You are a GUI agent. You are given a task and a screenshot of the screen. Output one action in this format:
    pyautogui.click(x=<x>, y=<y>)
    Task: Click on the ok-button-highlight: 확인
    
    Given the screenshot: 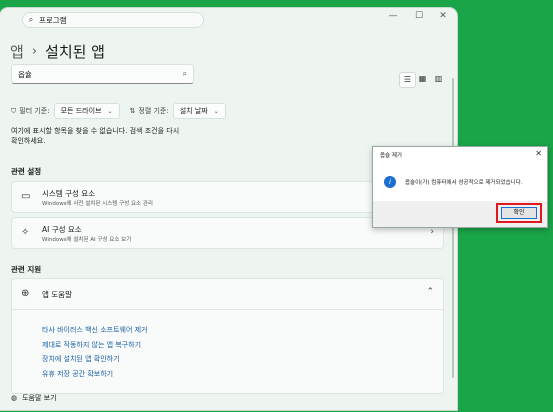 What is the action you would take?
    pyautogui.click(x=519, y=213)
    